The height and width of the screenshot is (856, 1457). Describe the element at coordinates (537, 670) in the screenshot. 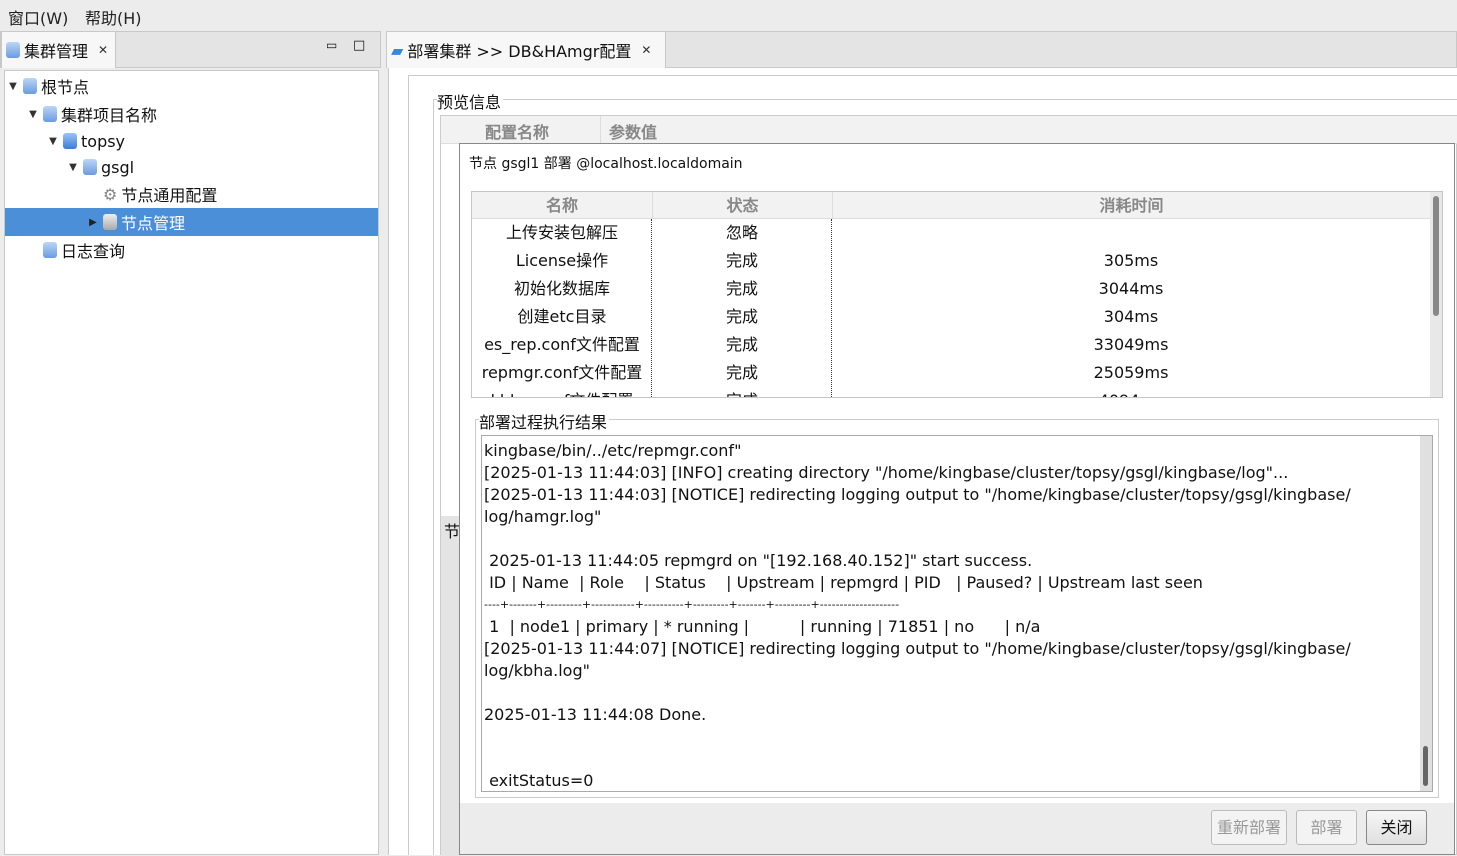

I see `log-line: log/kbha.log"` at that location.